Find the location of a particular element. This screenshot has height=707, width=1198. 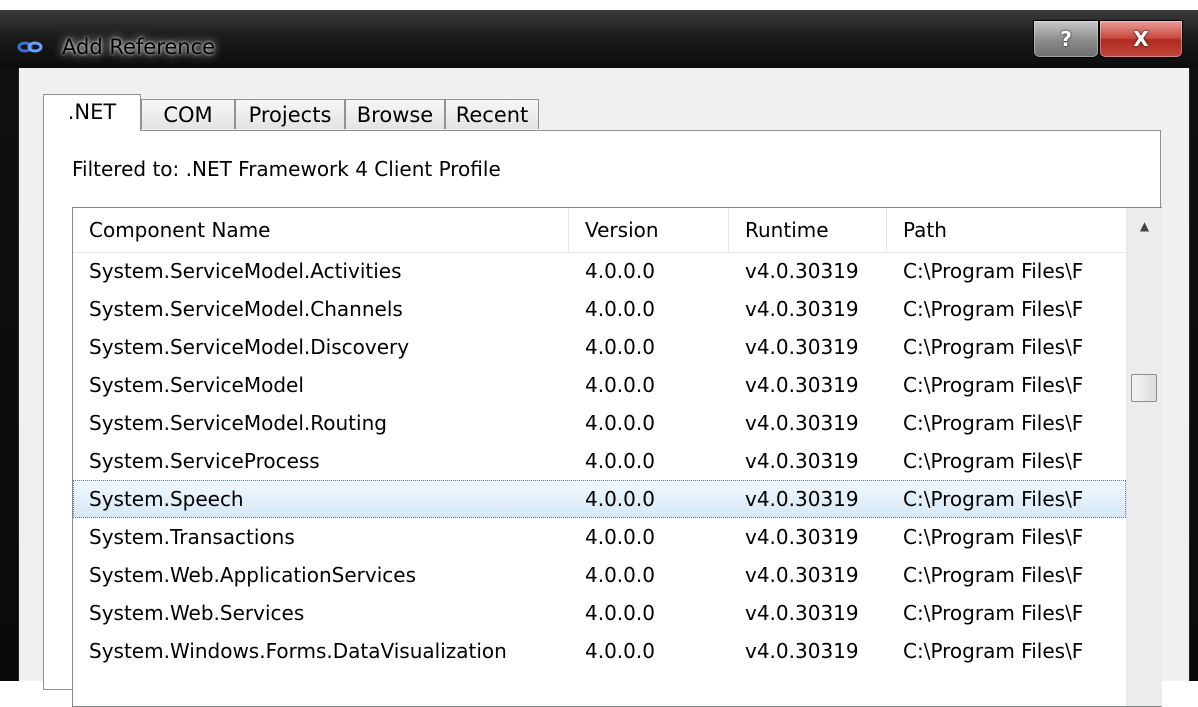

cell-component-name: System.ServiceModel.Routing is located at coordinates (238, 423).